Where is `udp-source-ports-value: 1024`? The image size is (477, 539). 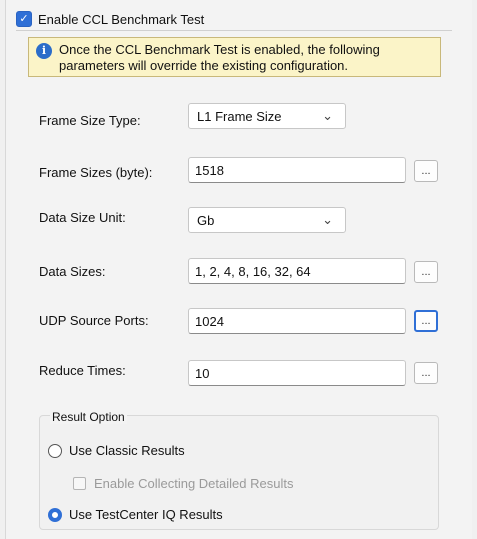
udp-source-ports-value: 1024 is located at coordinates (209, 321).